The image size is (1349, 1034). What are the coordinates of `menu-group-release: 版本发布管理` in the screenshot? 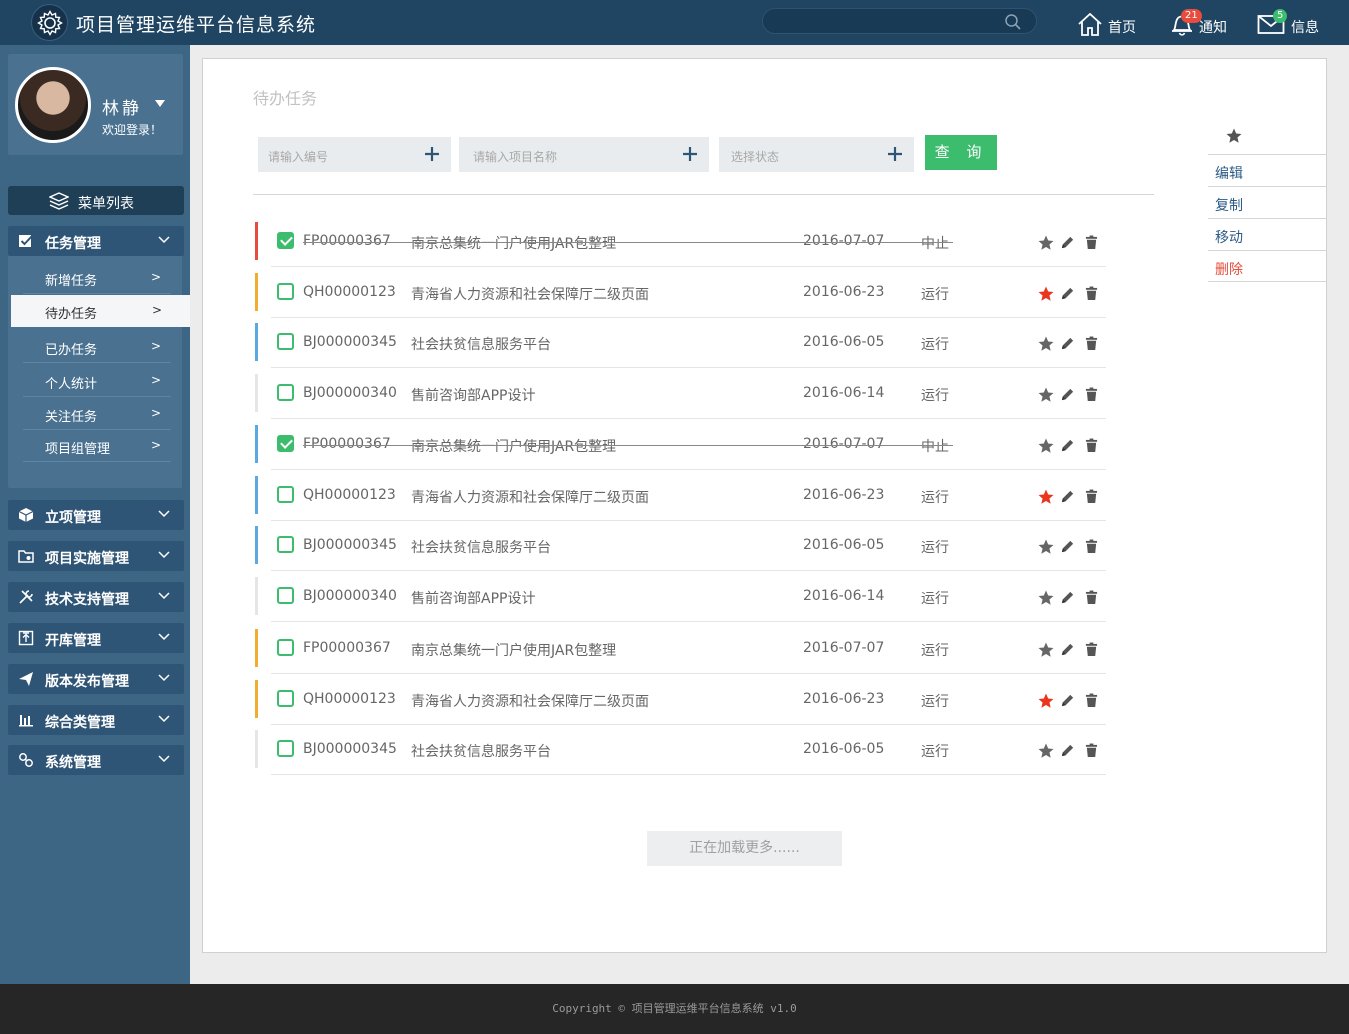 It's located at (96, 679).